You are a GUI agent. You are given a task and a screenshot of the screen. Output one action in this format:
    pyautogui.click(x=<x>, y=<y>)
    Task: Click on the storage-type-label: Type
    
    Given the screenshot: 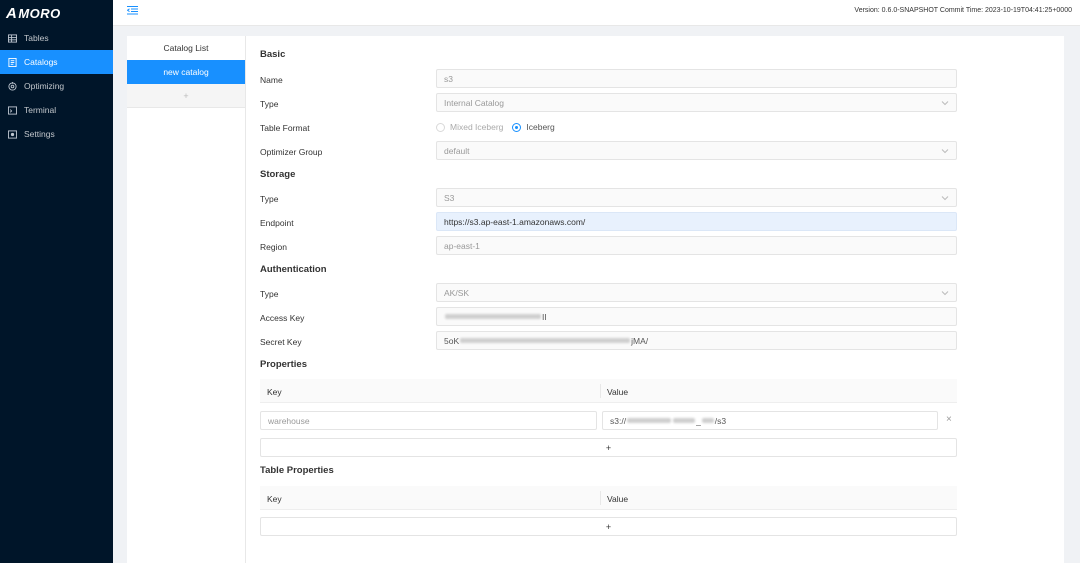 What is the action you would take?
    pyautogui.click(x=269, y=199)
    